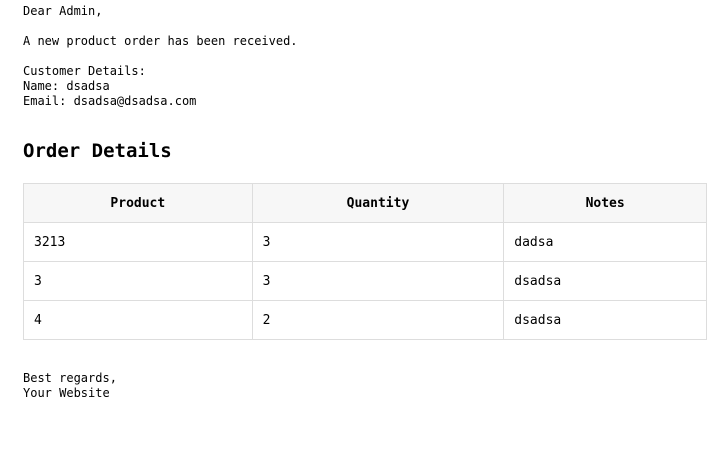 This screenshot has width=726, height=458. What do you see at coordinates (66, 86) in the screenshot?
I see `customer-name: Name: dsadsa` at bounding box center [66, 86].